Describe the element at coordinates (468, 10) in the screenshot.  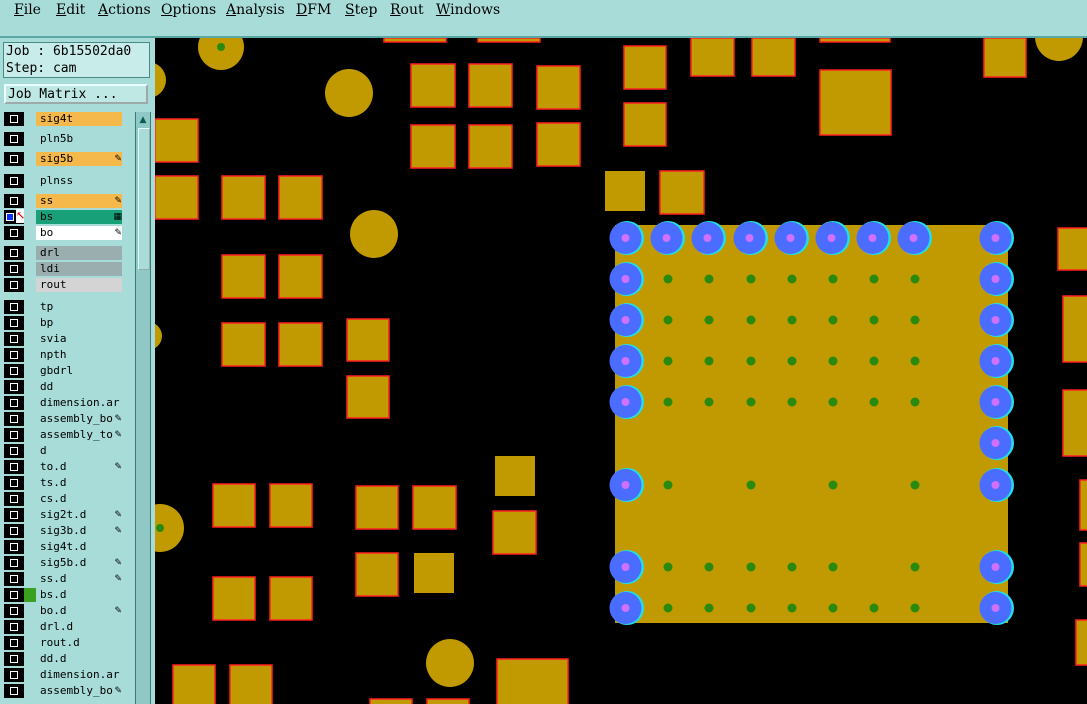
I see `menu-windows: Windows` at that location.